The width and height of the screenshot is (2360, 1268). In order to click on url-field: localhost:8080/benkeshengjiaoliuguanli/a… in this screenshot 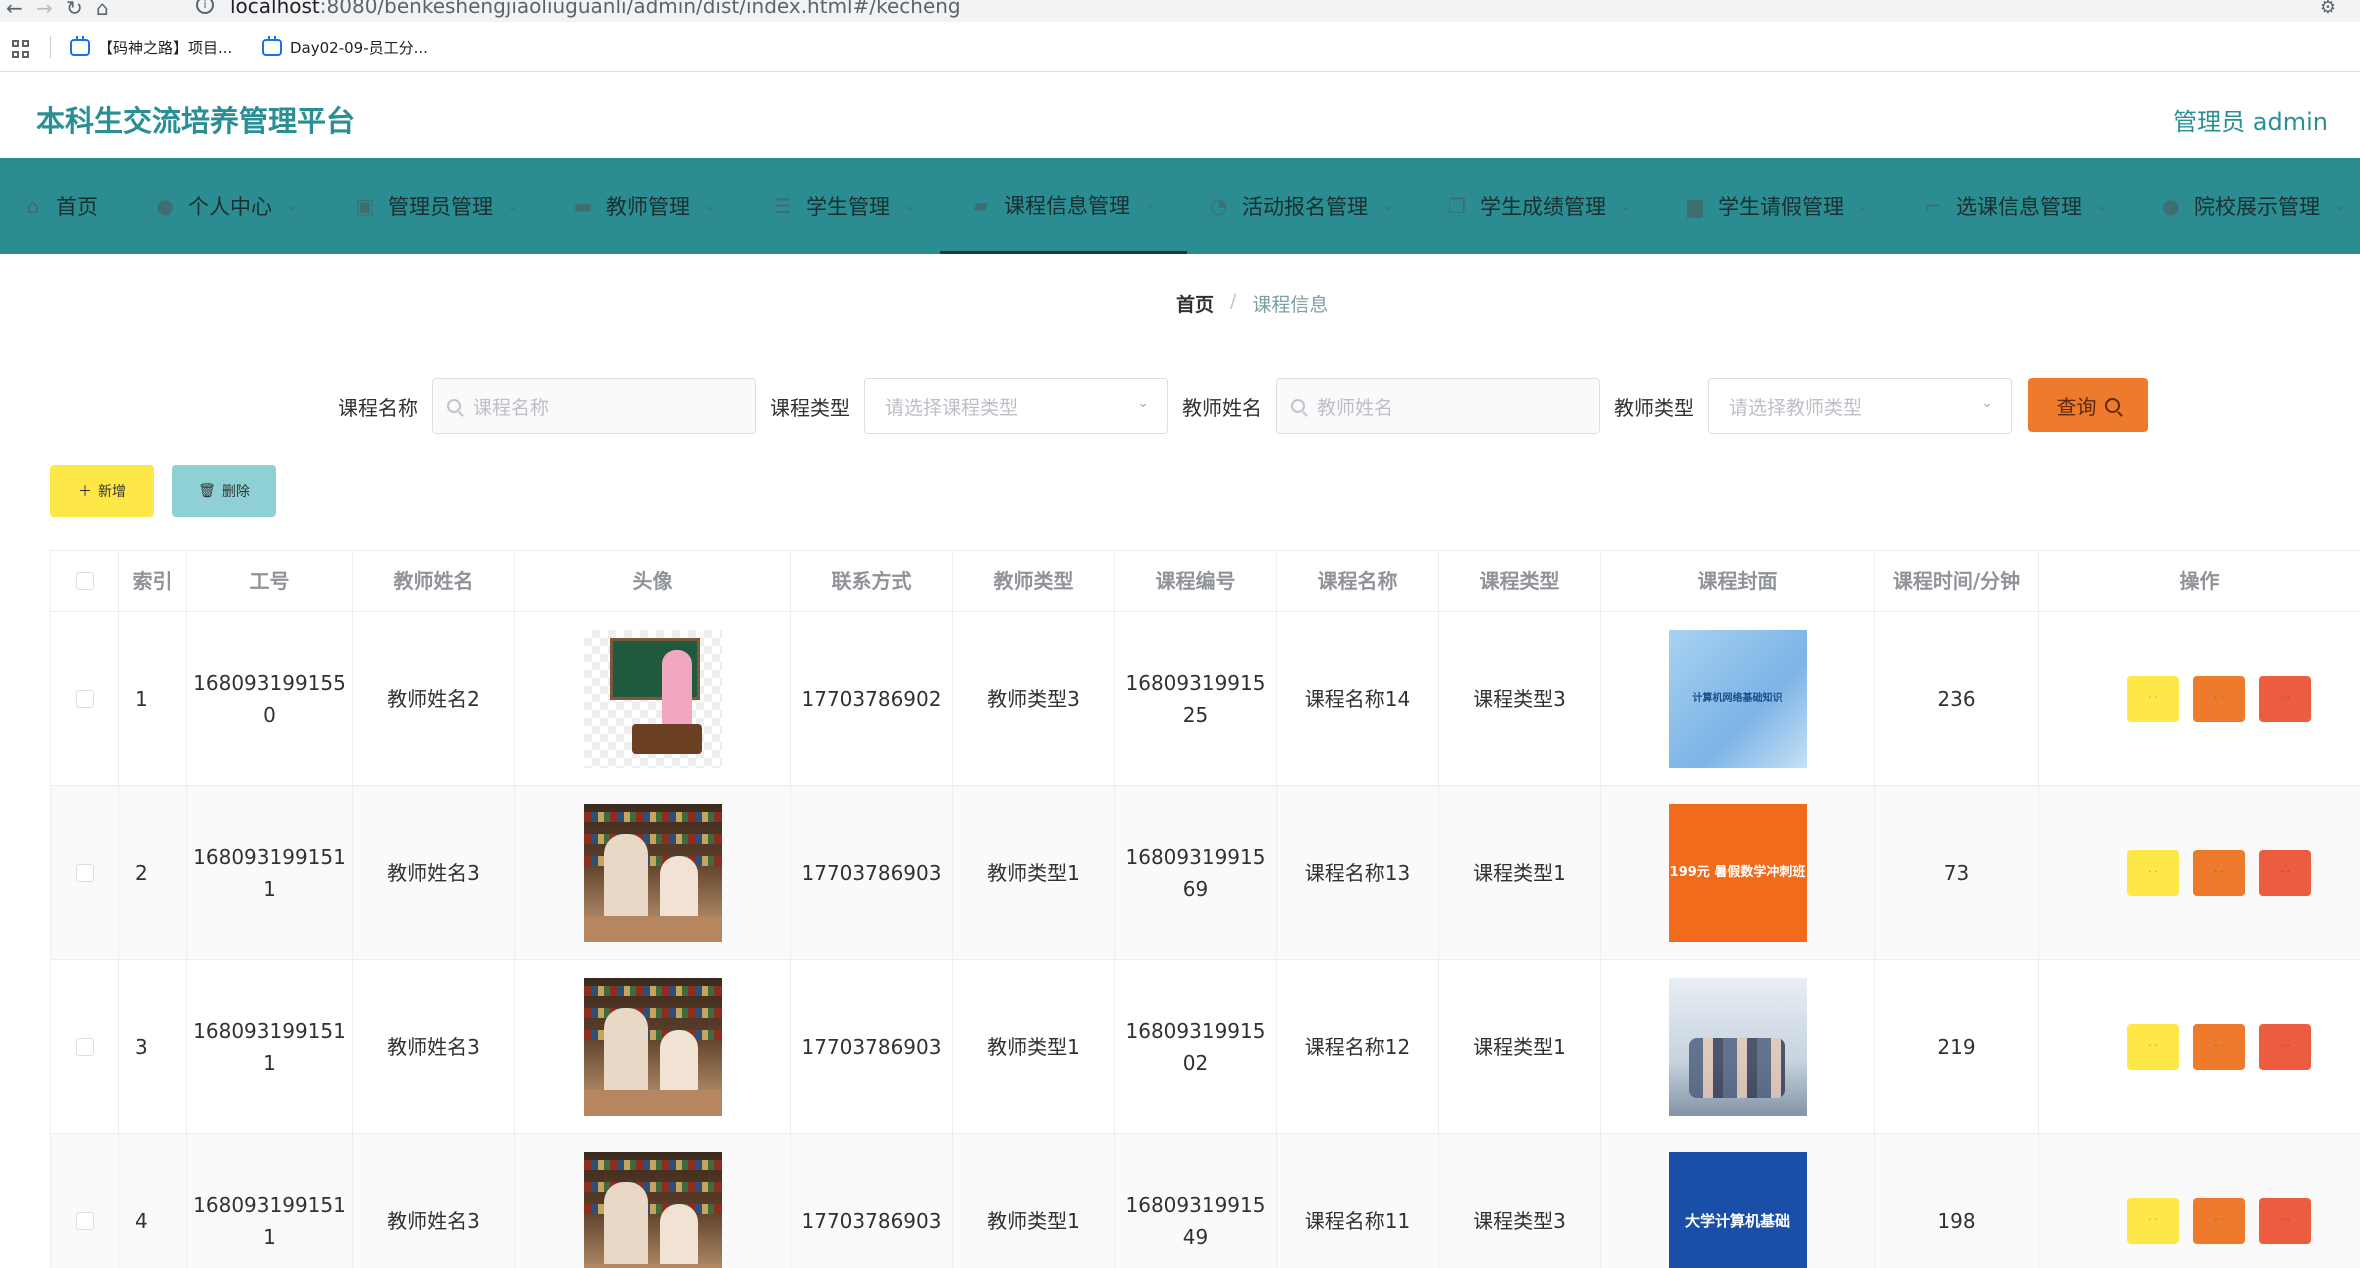, I will do `click(595, 9)`.